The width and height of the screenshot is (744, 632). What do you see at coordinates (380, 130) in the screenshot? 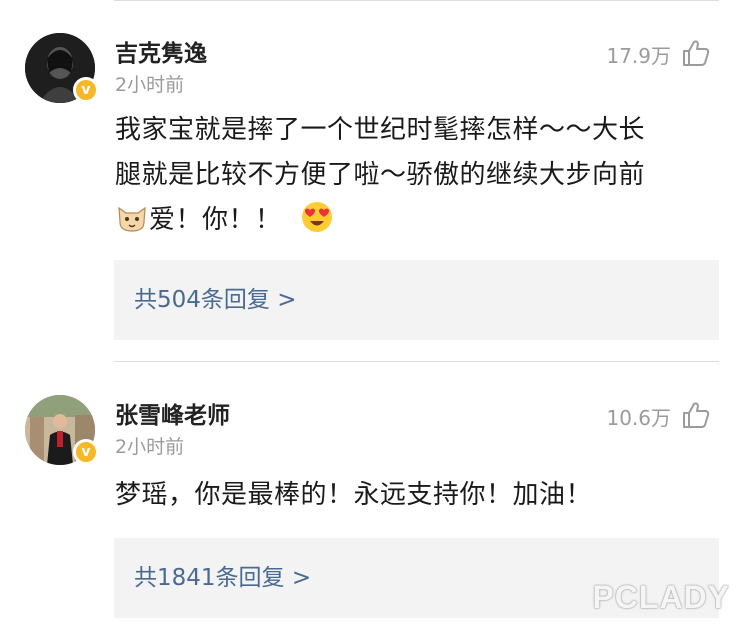
I see `comment-text-line: 我家宝就是摔了一个世纪时髦摔怎样～～大长` at bounding box center [380, 130].